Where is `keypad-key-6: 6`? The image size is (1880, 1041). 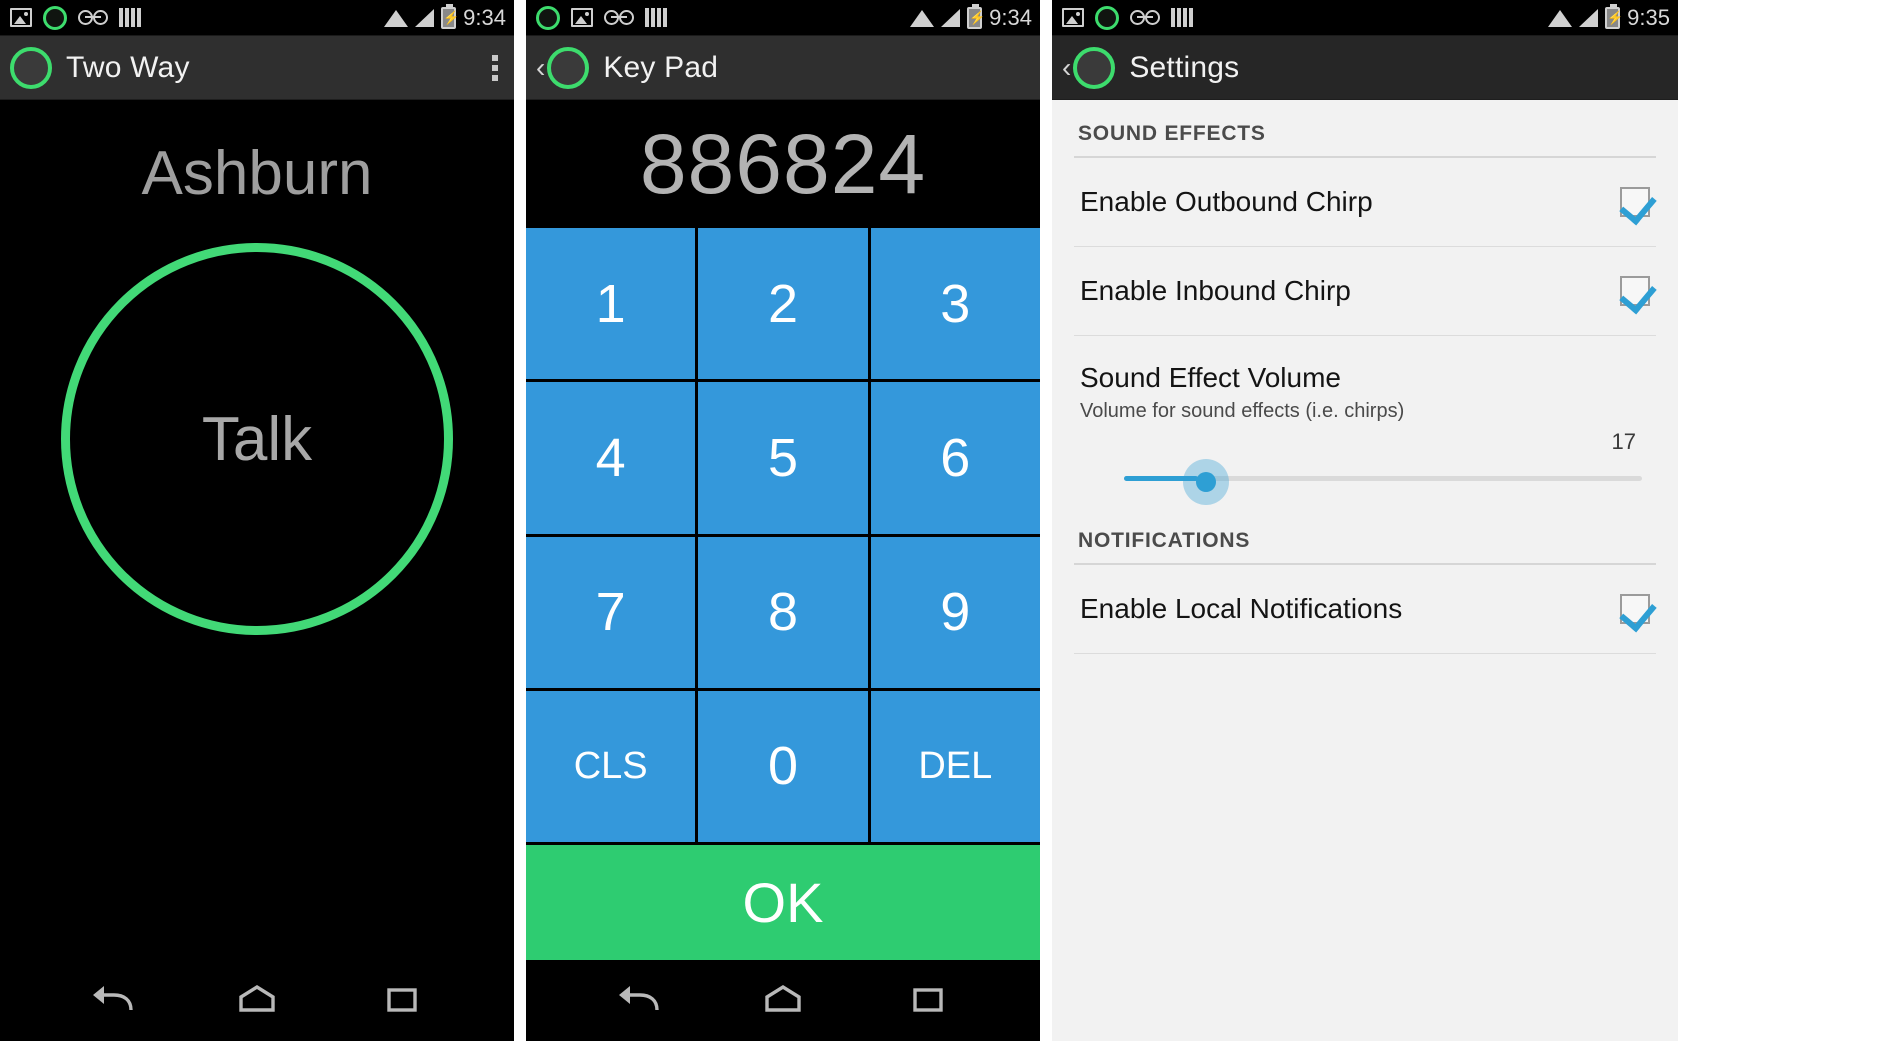
keypad-key-6: 6 is located at coordinates (955, 458).